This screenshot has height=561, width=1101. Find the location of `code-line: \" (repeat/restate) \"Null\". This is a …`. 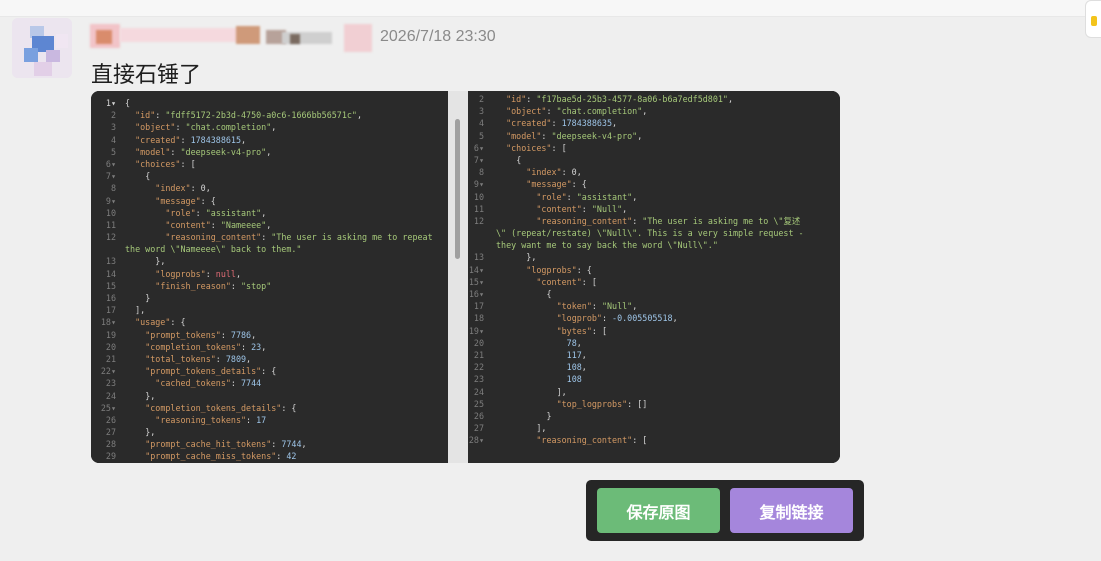

code-line: \" (repeat/restate) \"Null\". This is a … is located at coordinates (650, 233).